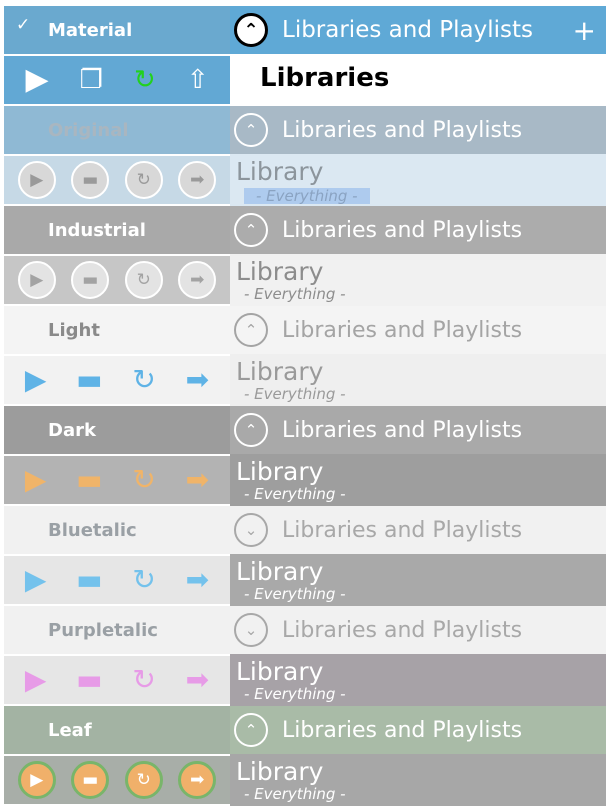  I want to click on library-row-5: Library - Everything -, so click(418, 580).